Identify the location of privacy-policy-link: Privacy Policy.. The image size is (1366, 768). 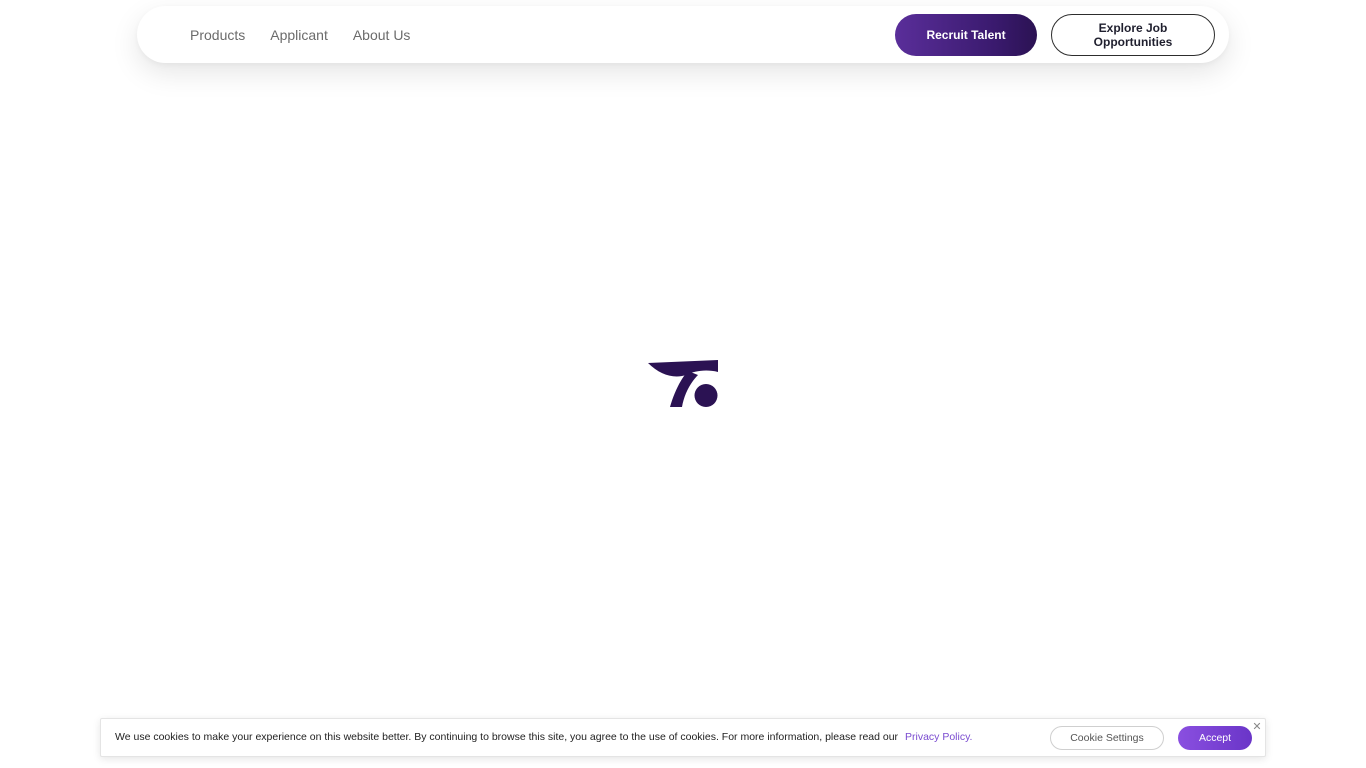
(939, 737).